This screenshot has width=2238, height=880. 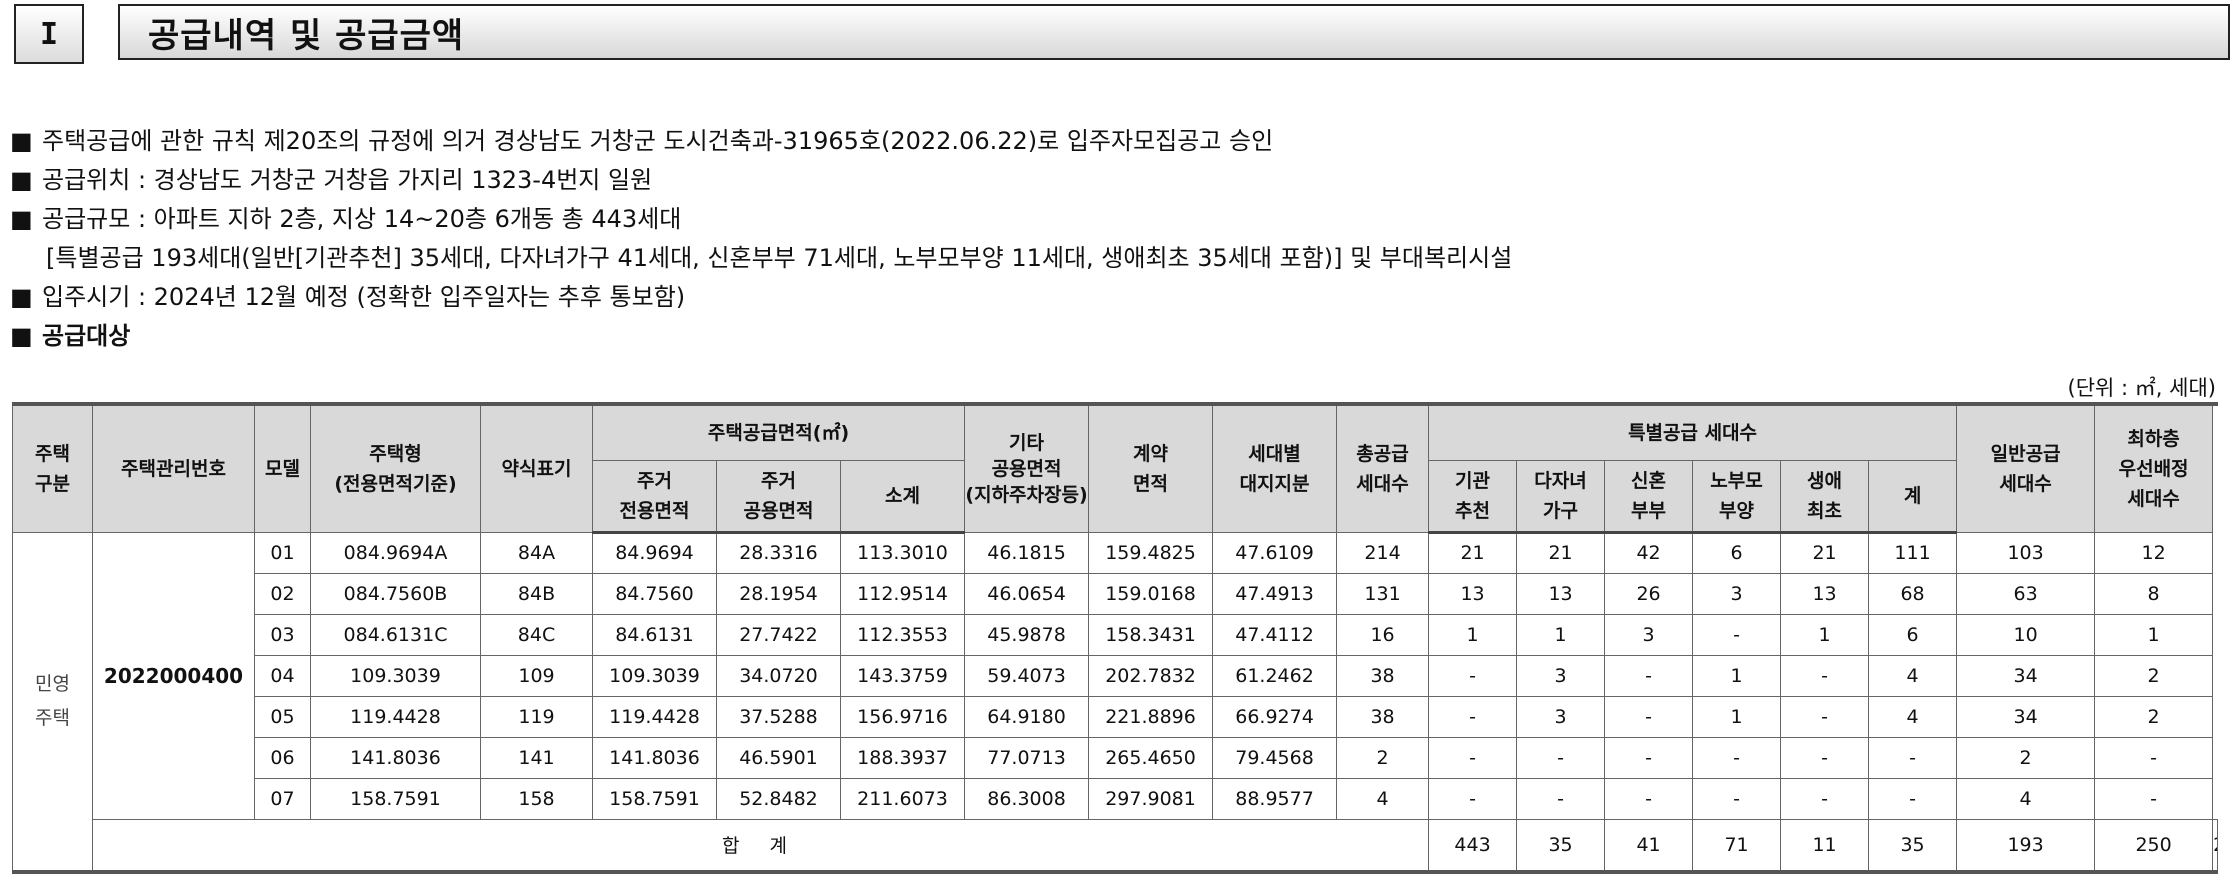 I want to click on table-cell: 46.5901, so click(x=778, y=757).